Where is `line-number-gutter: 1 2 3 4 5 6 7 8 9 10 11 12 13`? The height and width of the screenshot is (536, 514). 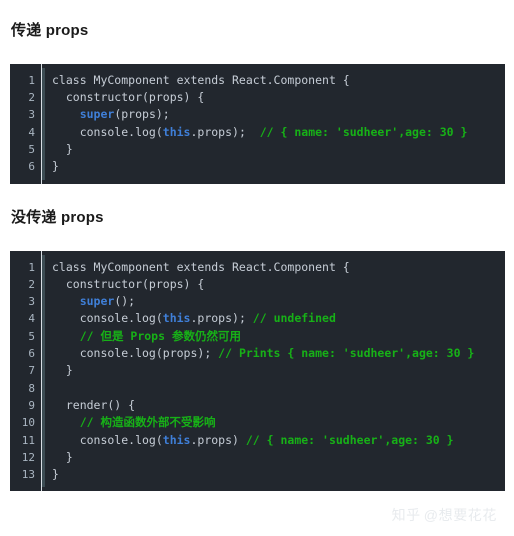
line-number-gutter: 1 2 3 4 5 6 7 8 9 10 11 12 13 is located at coordinates (26, 371).